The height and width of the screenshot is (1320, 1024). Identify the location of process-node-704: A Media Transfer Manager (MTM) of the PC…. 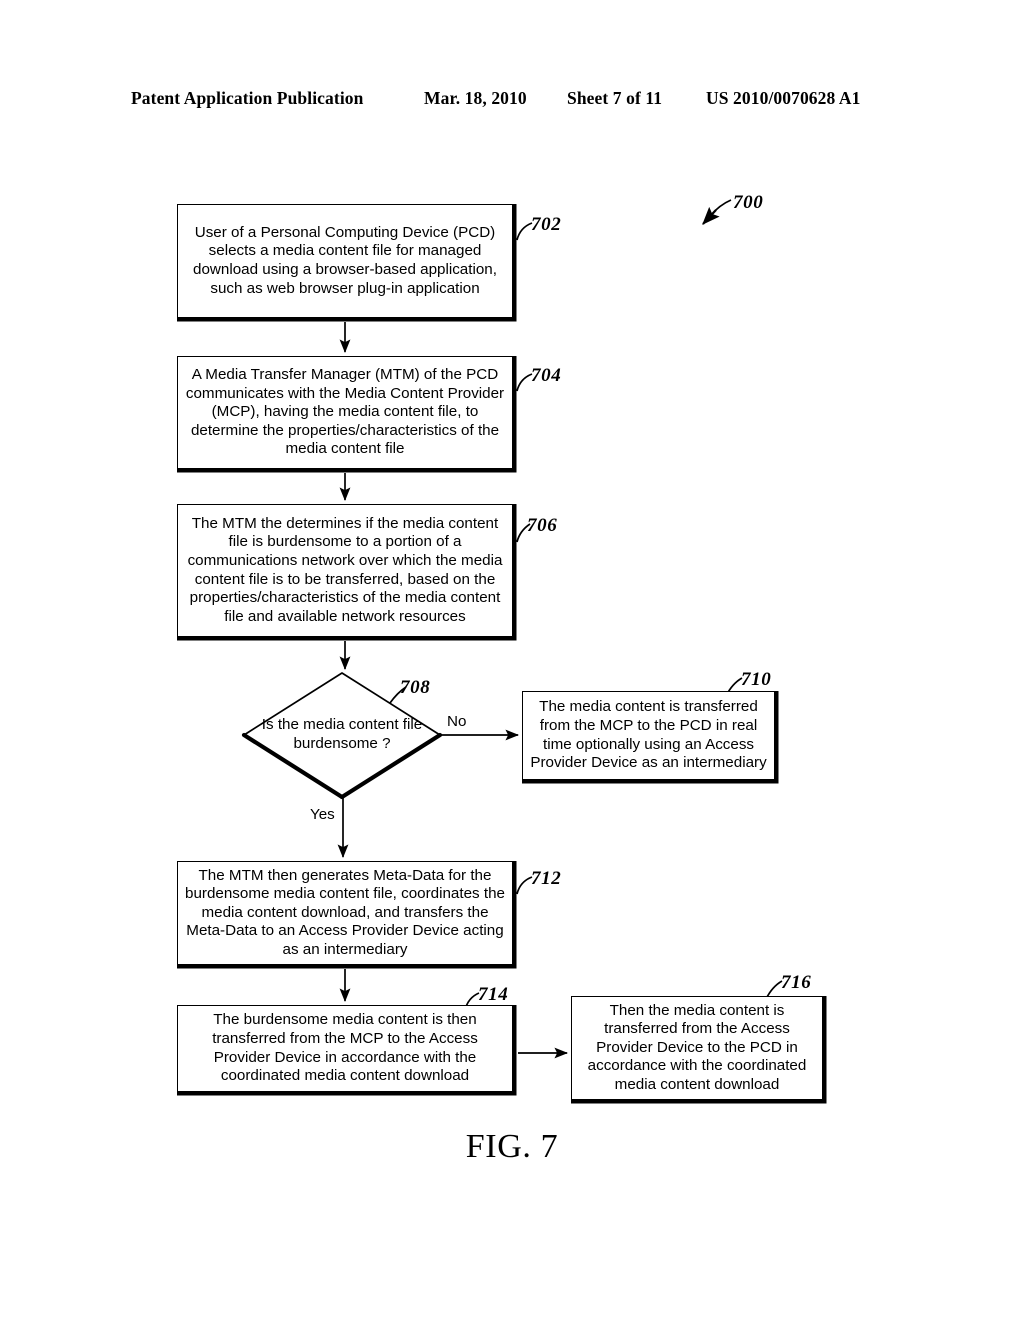
(345, 412).